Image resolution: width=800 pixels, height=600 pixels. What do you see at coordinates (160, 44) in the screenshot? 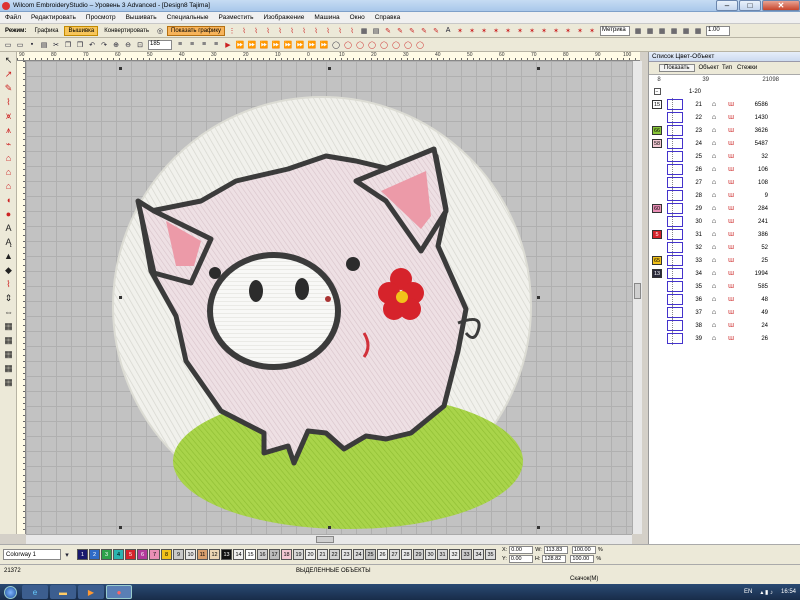
I see `zoom-input: 185` at bounding box center [160, 44].